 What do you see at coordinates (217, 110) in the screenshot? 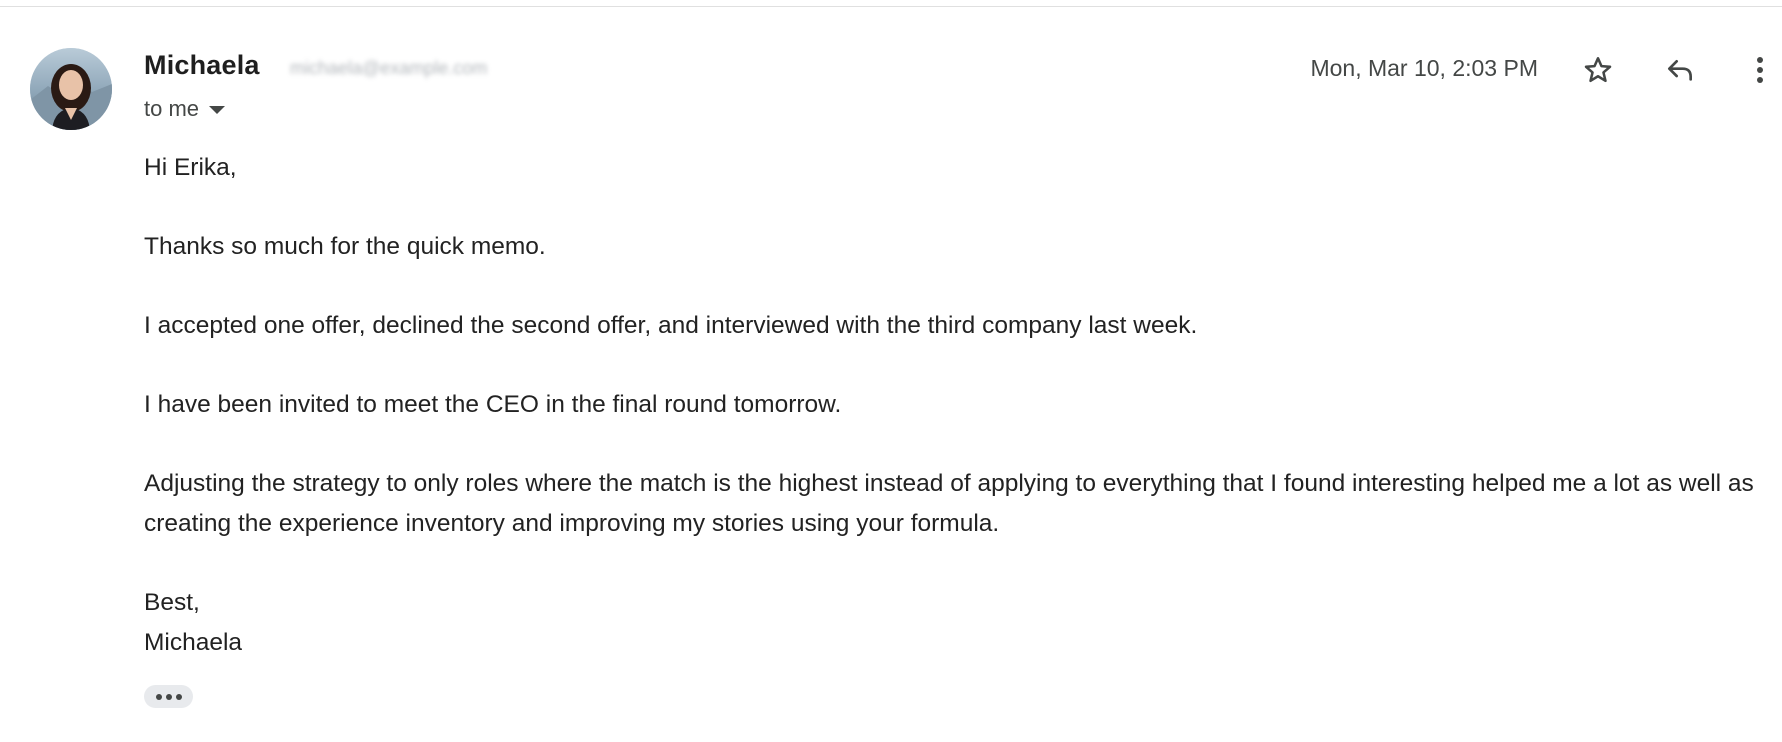
I see `chevron-down-icon` at bounding box center [217, 110].